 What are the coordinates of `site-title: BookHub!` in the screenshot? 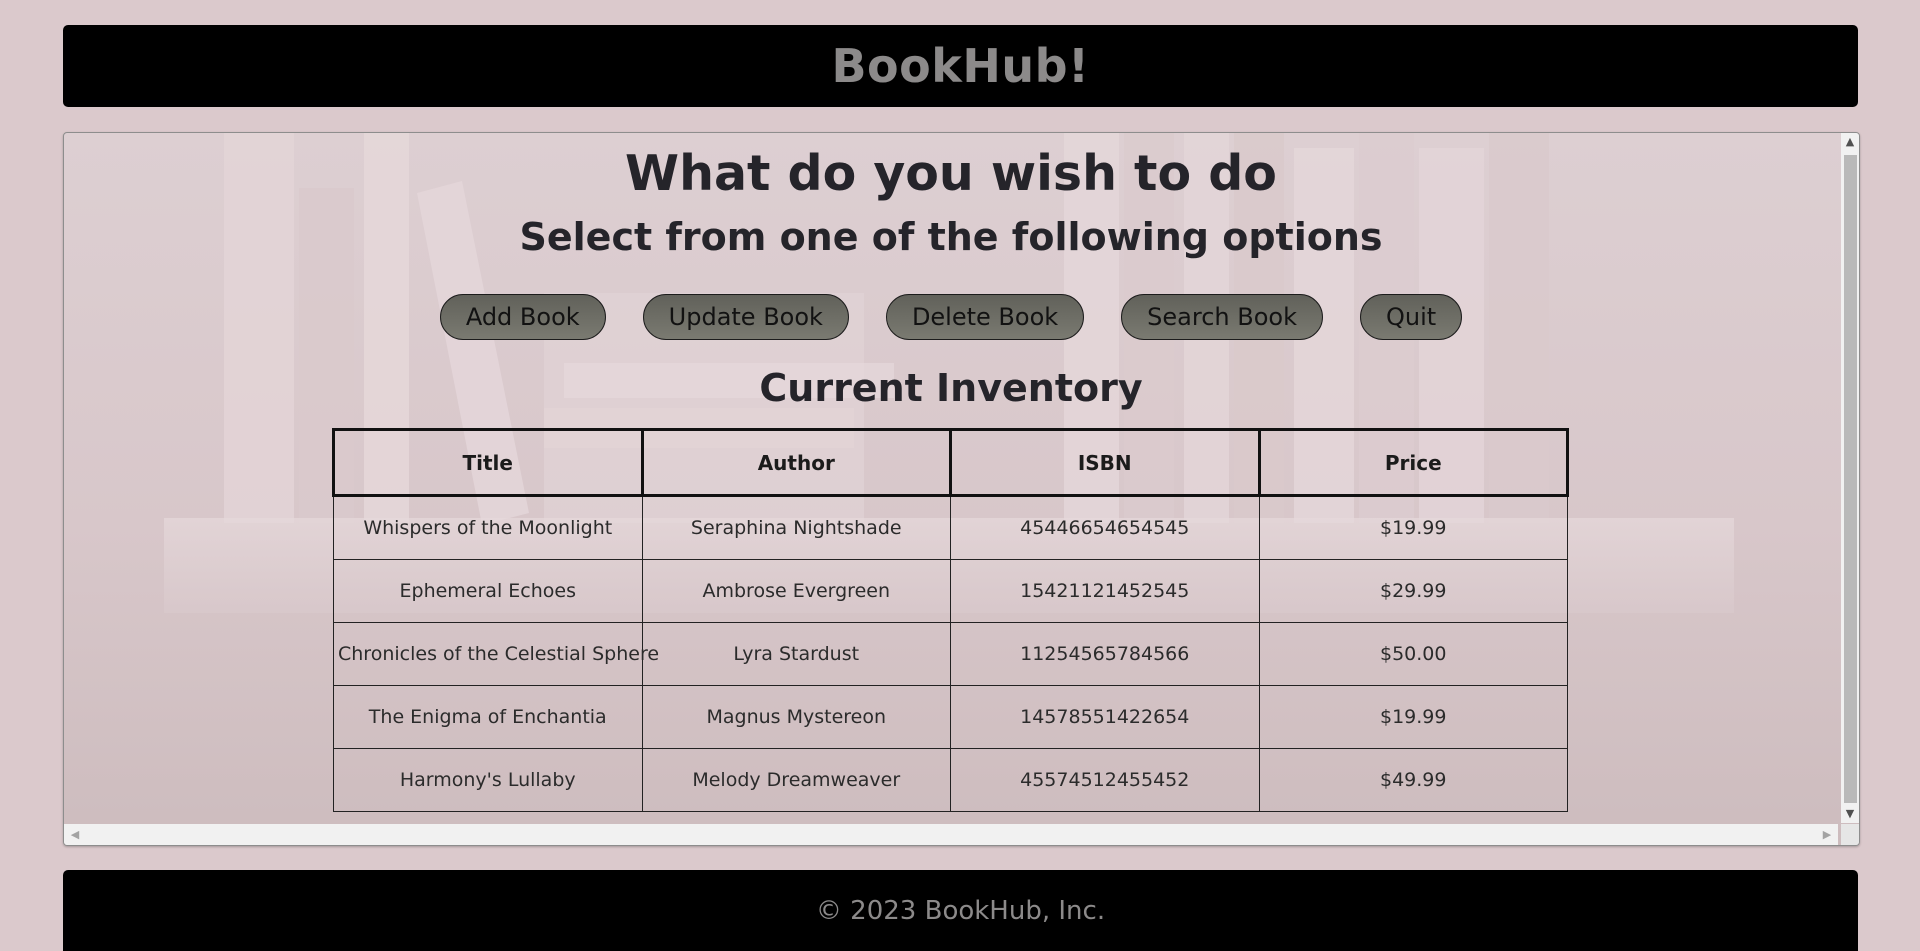 It's located at (960, 66).